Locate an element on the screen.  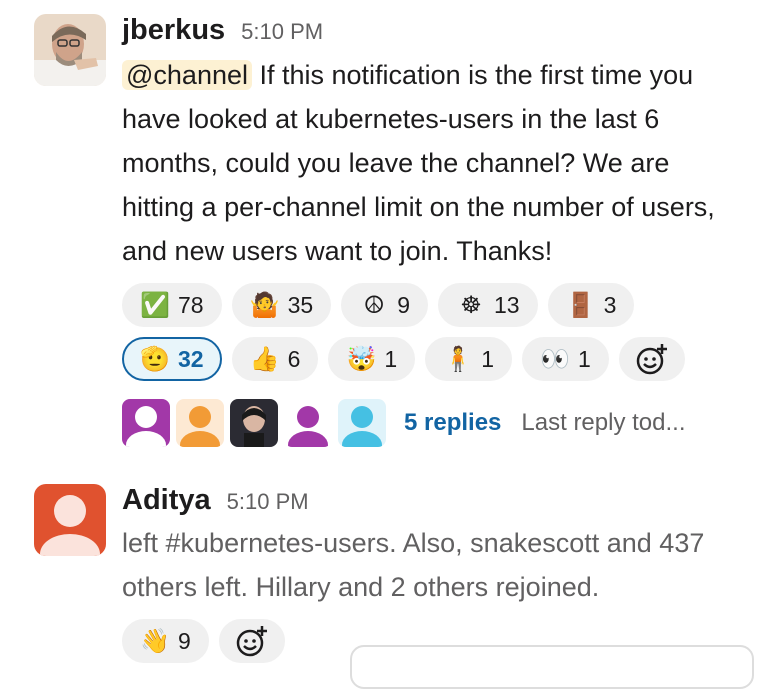
reaction-exploding-head: 🤯 1 is located at coordinates (372, 359).